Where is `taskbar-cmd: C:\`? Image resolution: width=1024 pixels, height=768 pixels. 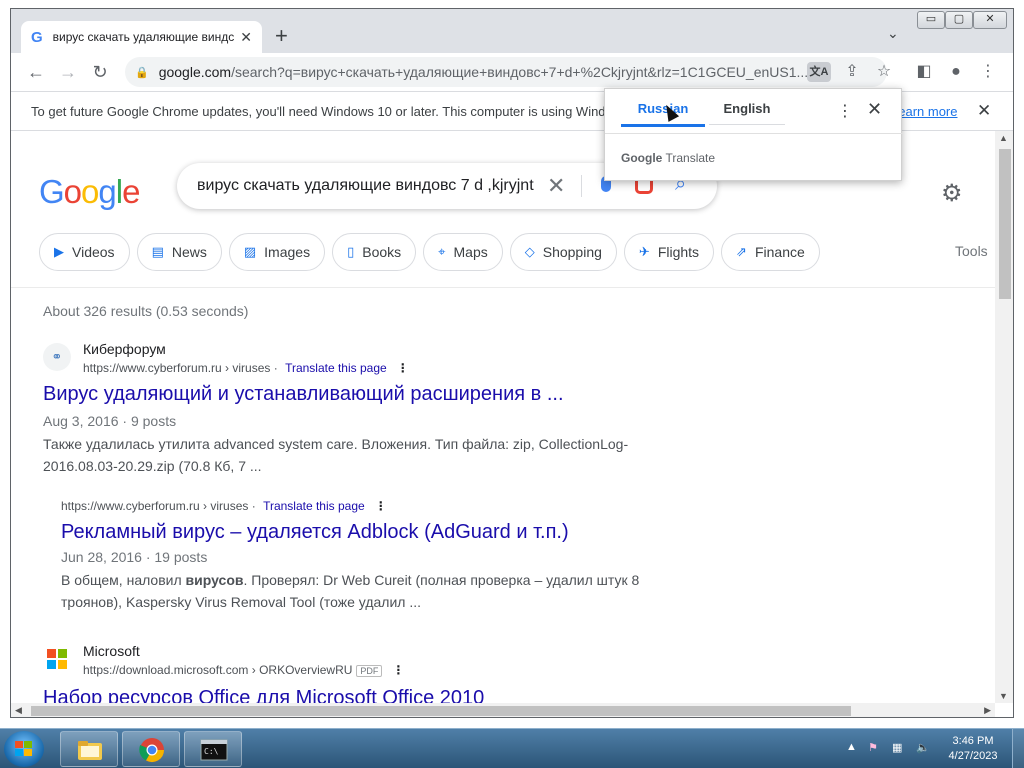 taskbar-cmd: C:\ is located at coordinates (213, 749).